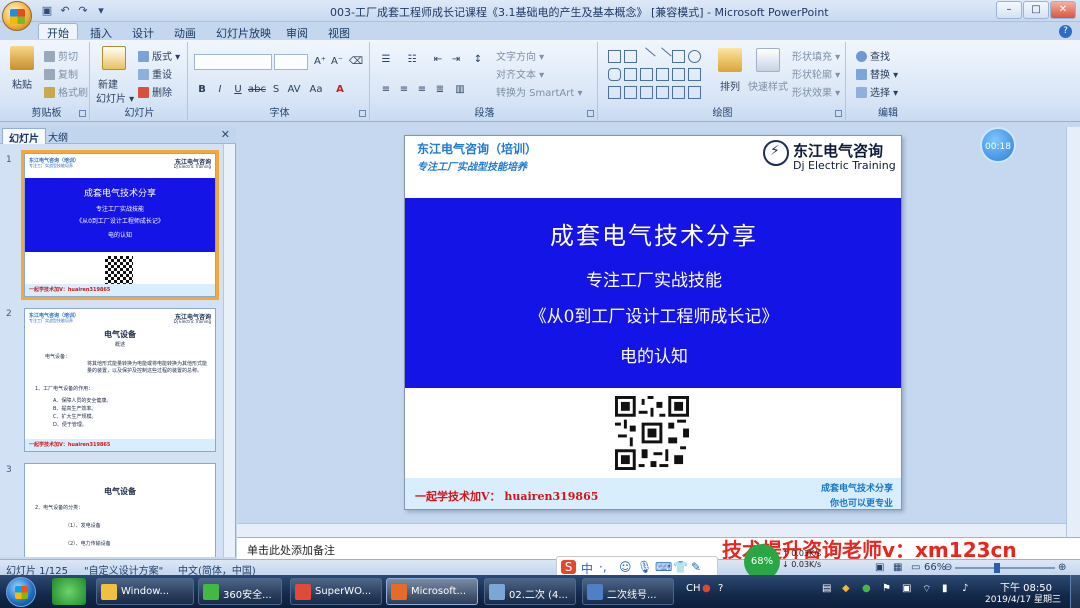  I want to click on clipboard-launcher-icon, so click(82, 113).